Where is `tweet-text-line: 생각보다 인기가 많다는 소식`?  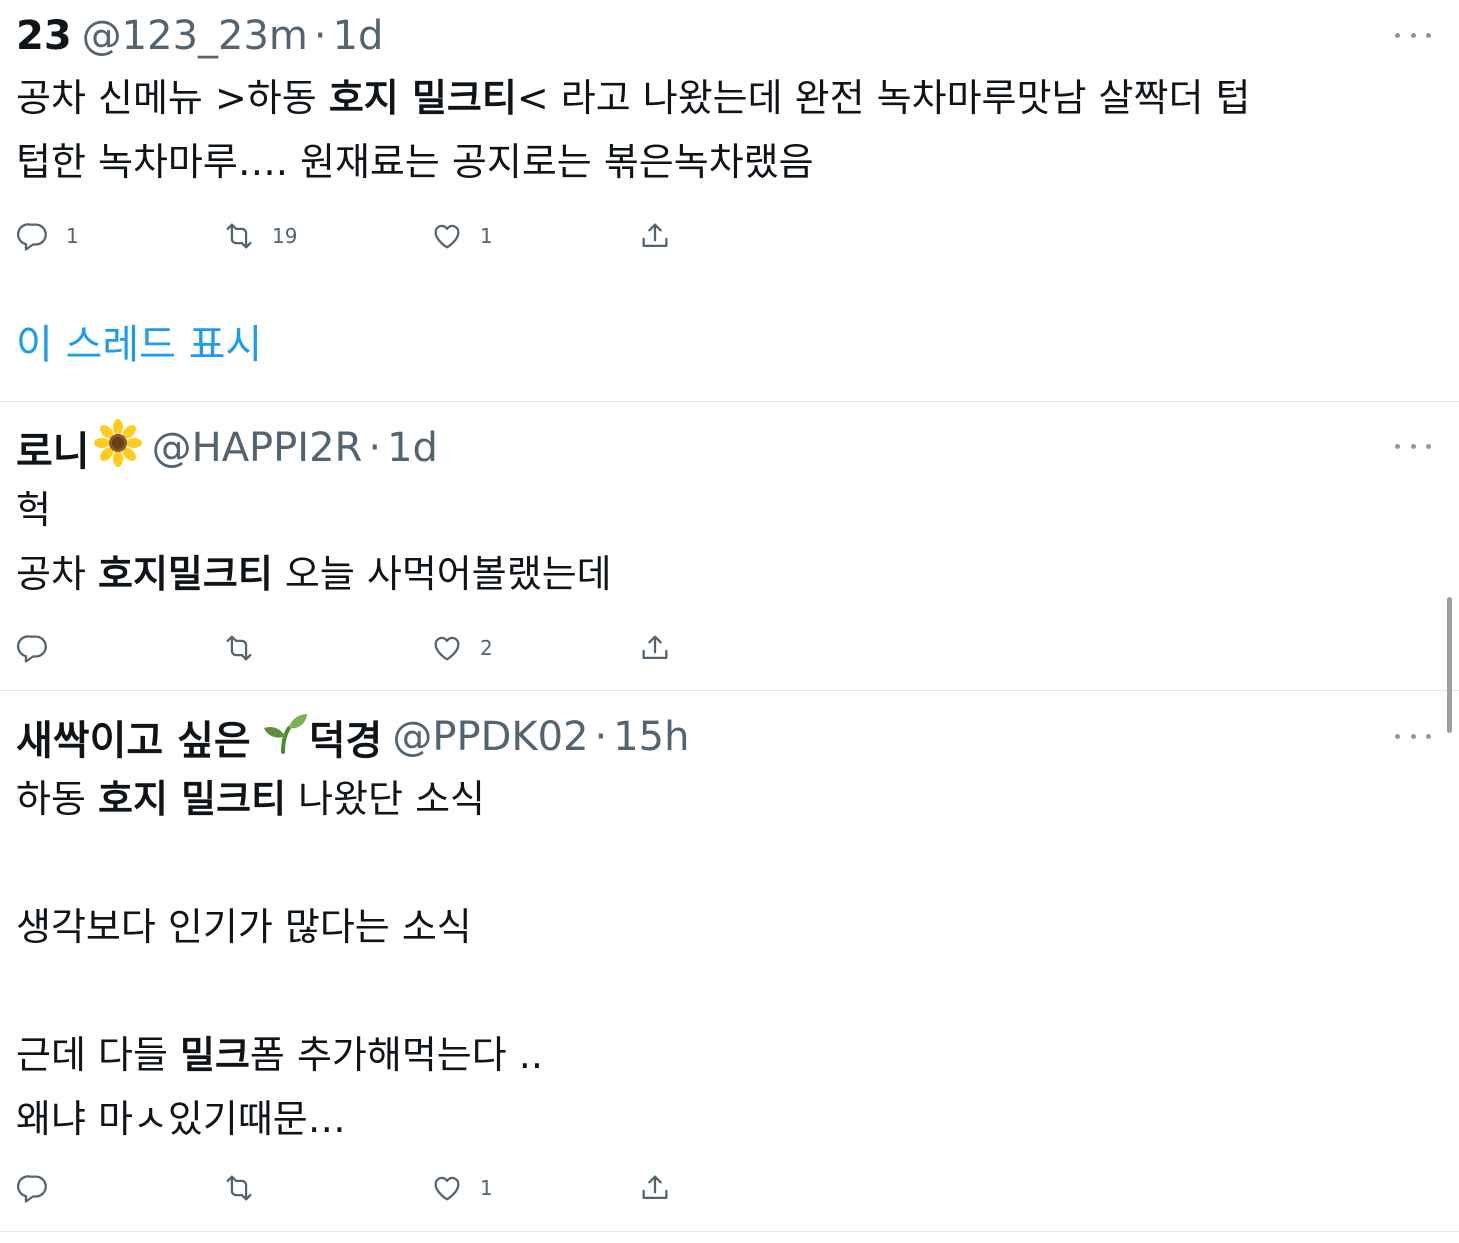 tweet-text-line: 생각보다 인기가 많다는 소식 is located at coordinates (707, 927).